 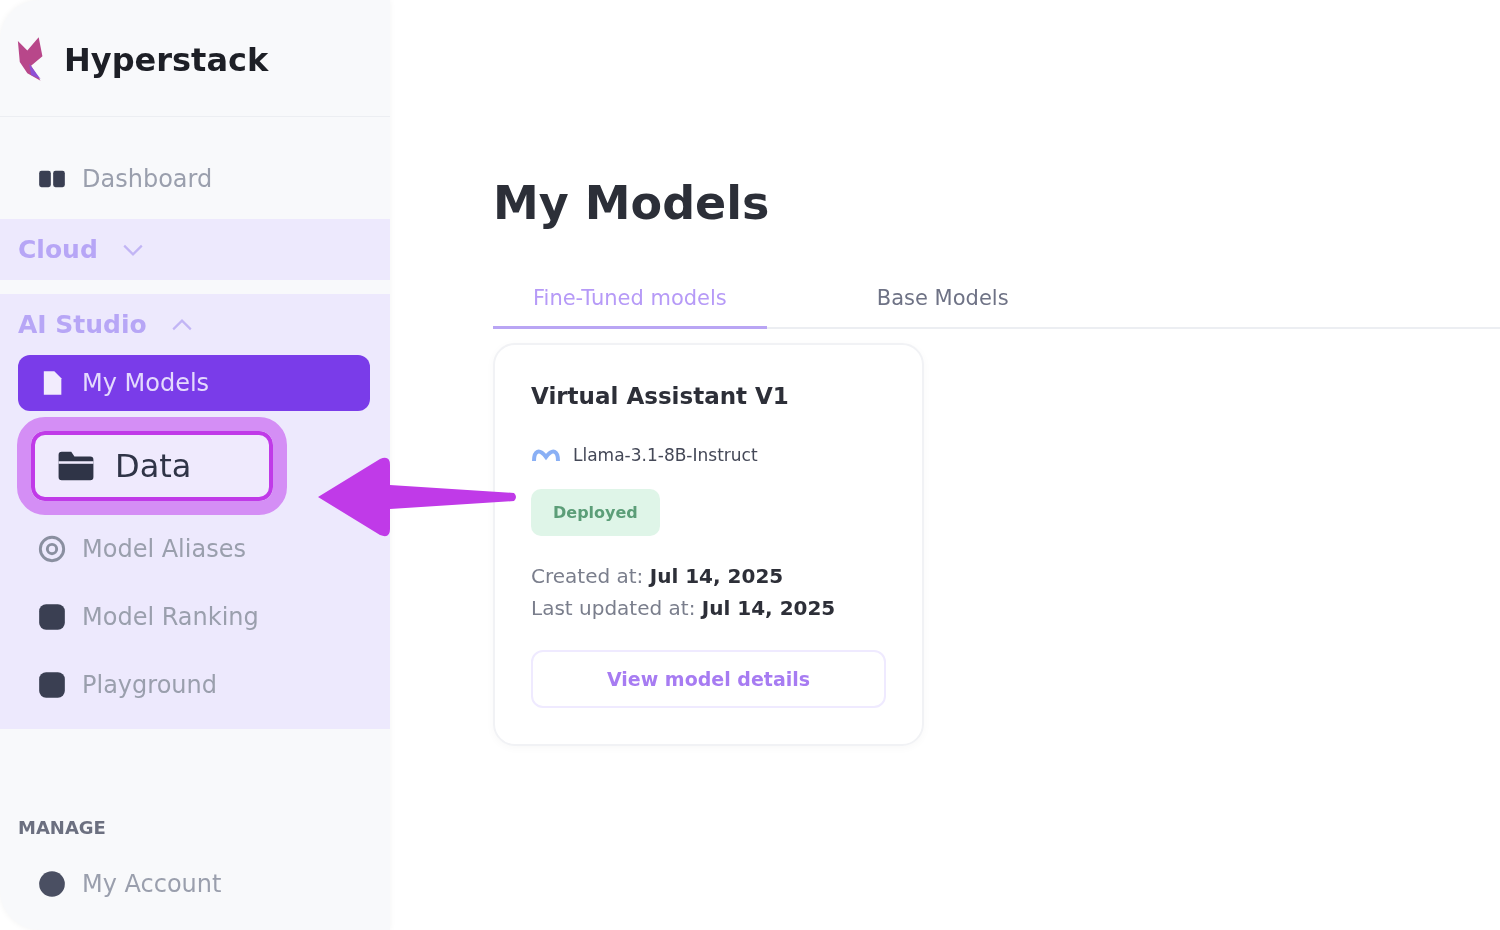 I want to click on tab: Fine-Tuned models, so click(x=630, y=304).